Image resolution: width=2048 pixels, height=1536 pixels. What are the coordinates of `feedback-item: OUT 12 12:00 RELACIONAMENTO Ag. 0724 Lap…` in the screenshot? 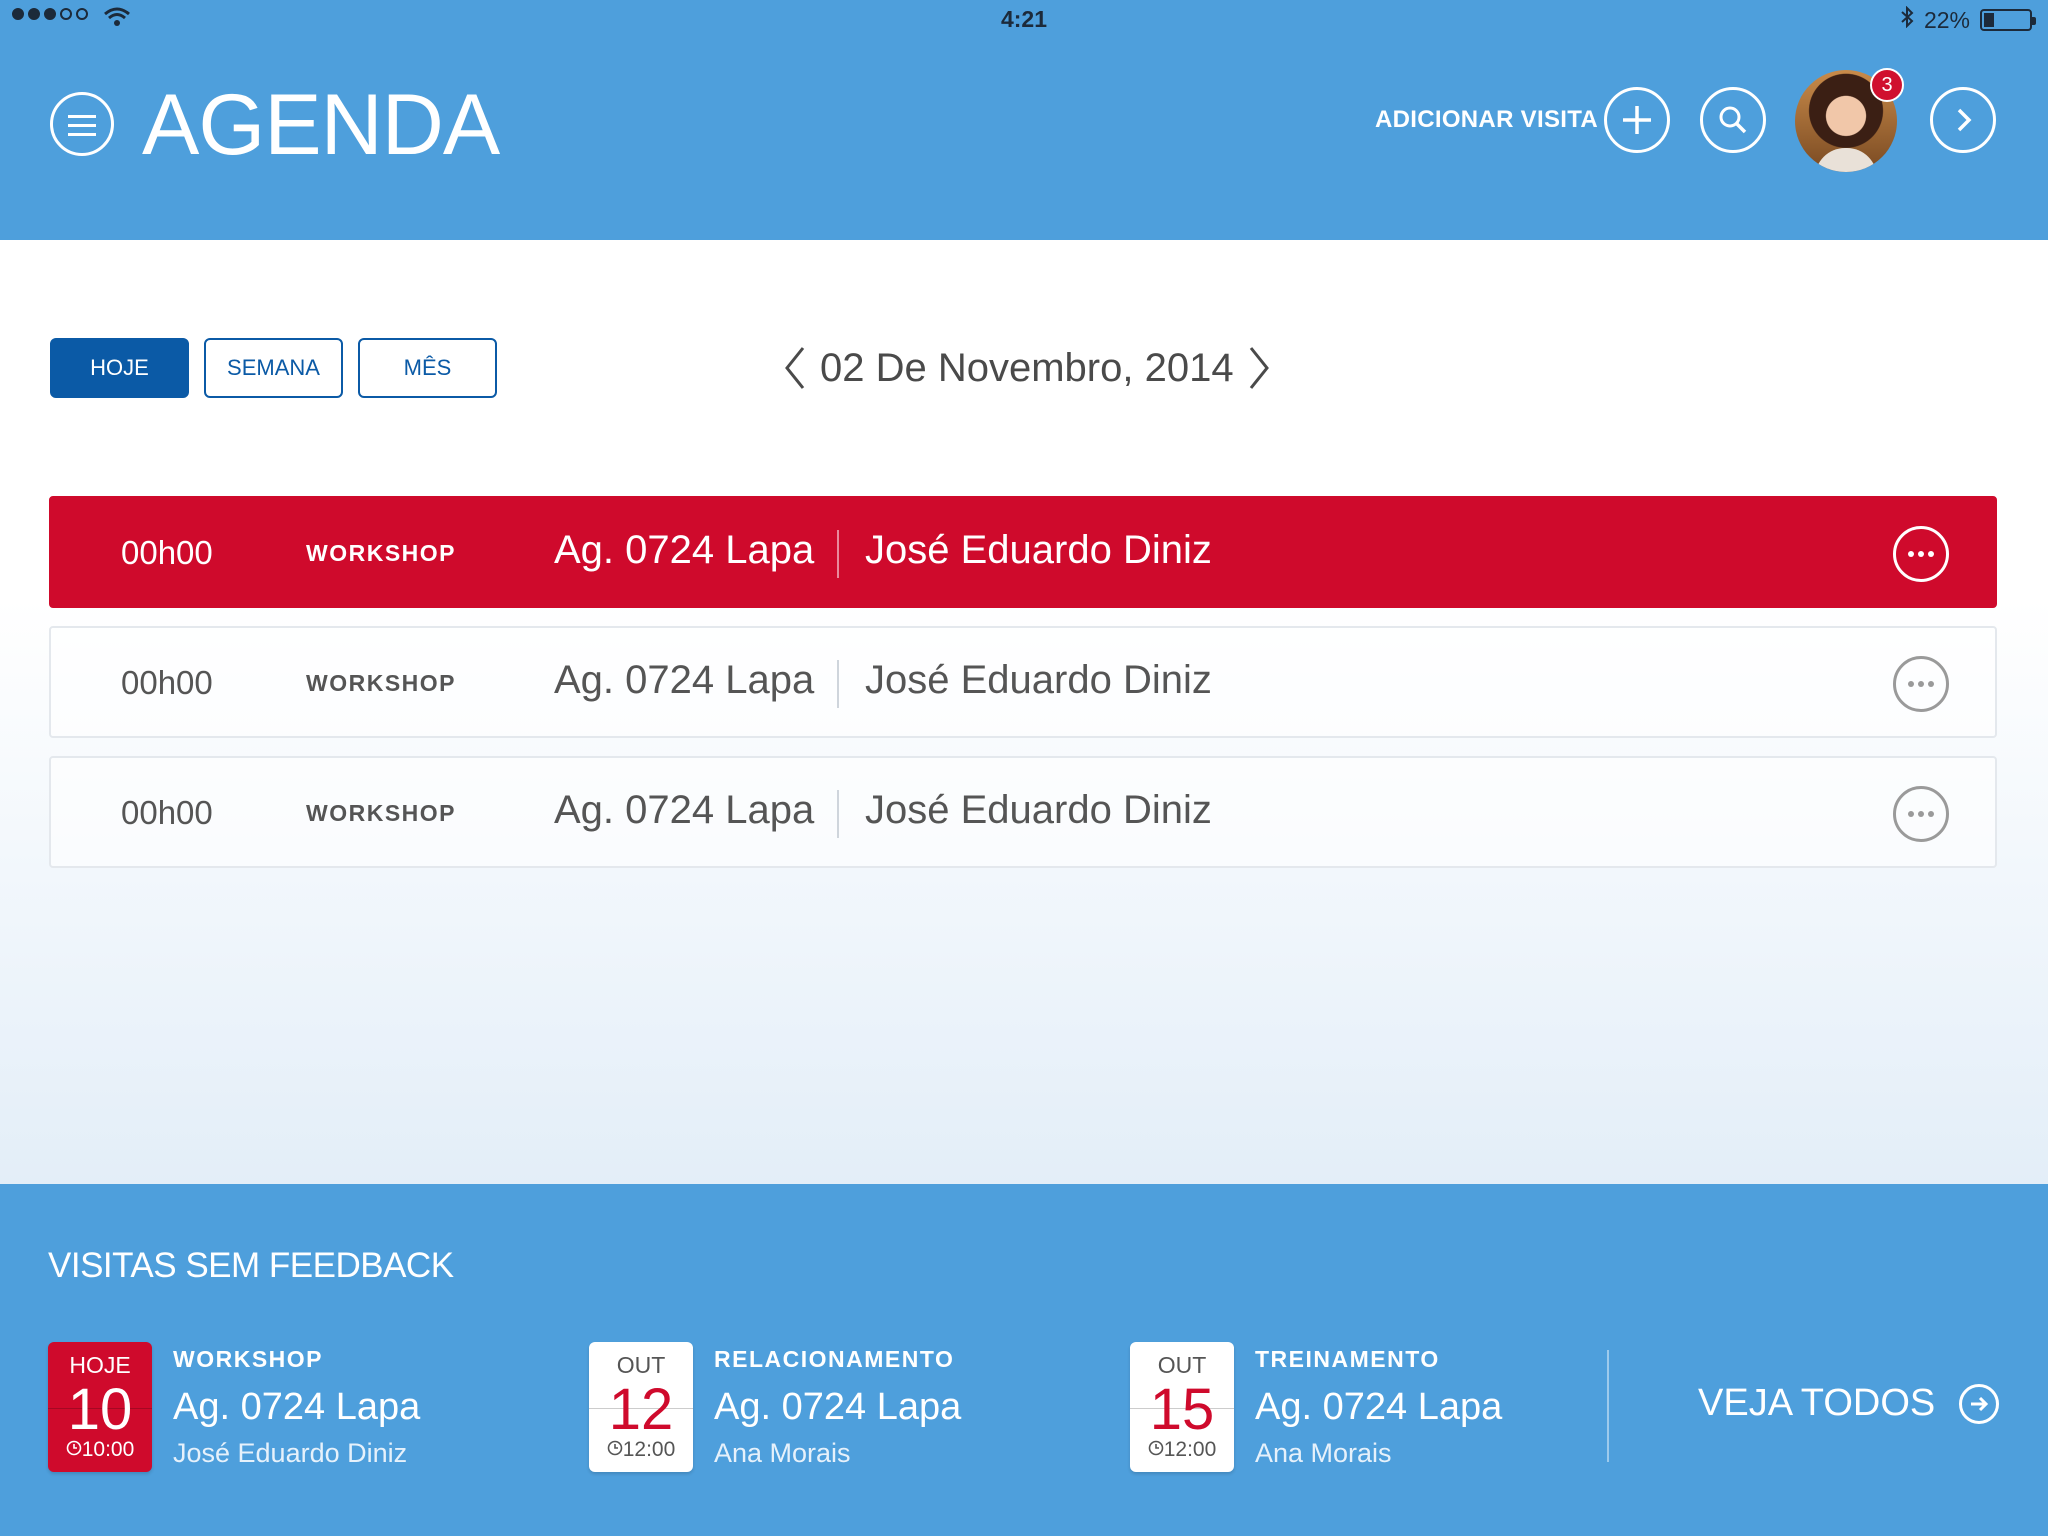 It's located at (849, 1412).